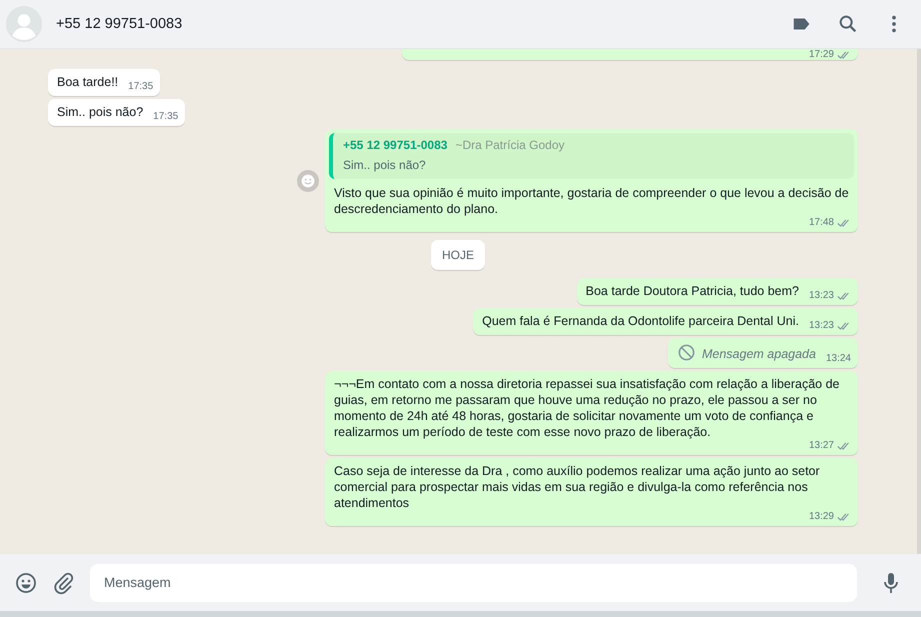 The width and height of the screenshot is (921, 617). Describe the element at coordinates (592, 201) in the screenshot. I see `message-text: Visto que sua opinião é muito importante, gostaria de compreender o que levou a decisão de descredenciamento do plano.` at that location.